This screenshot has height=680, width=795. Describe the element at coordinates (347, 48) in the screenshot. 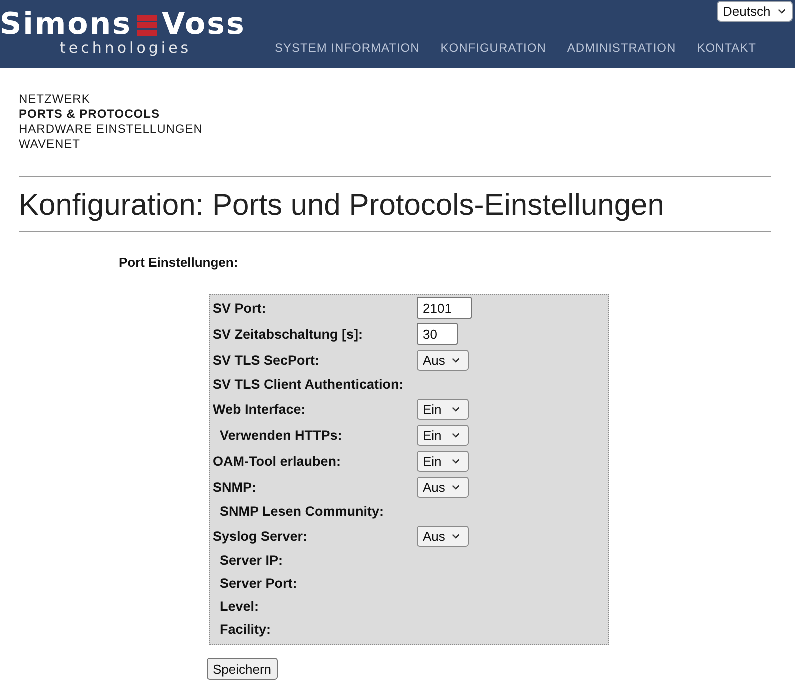

I see `nav-link: SYSTEM INFORMATION` at that location.